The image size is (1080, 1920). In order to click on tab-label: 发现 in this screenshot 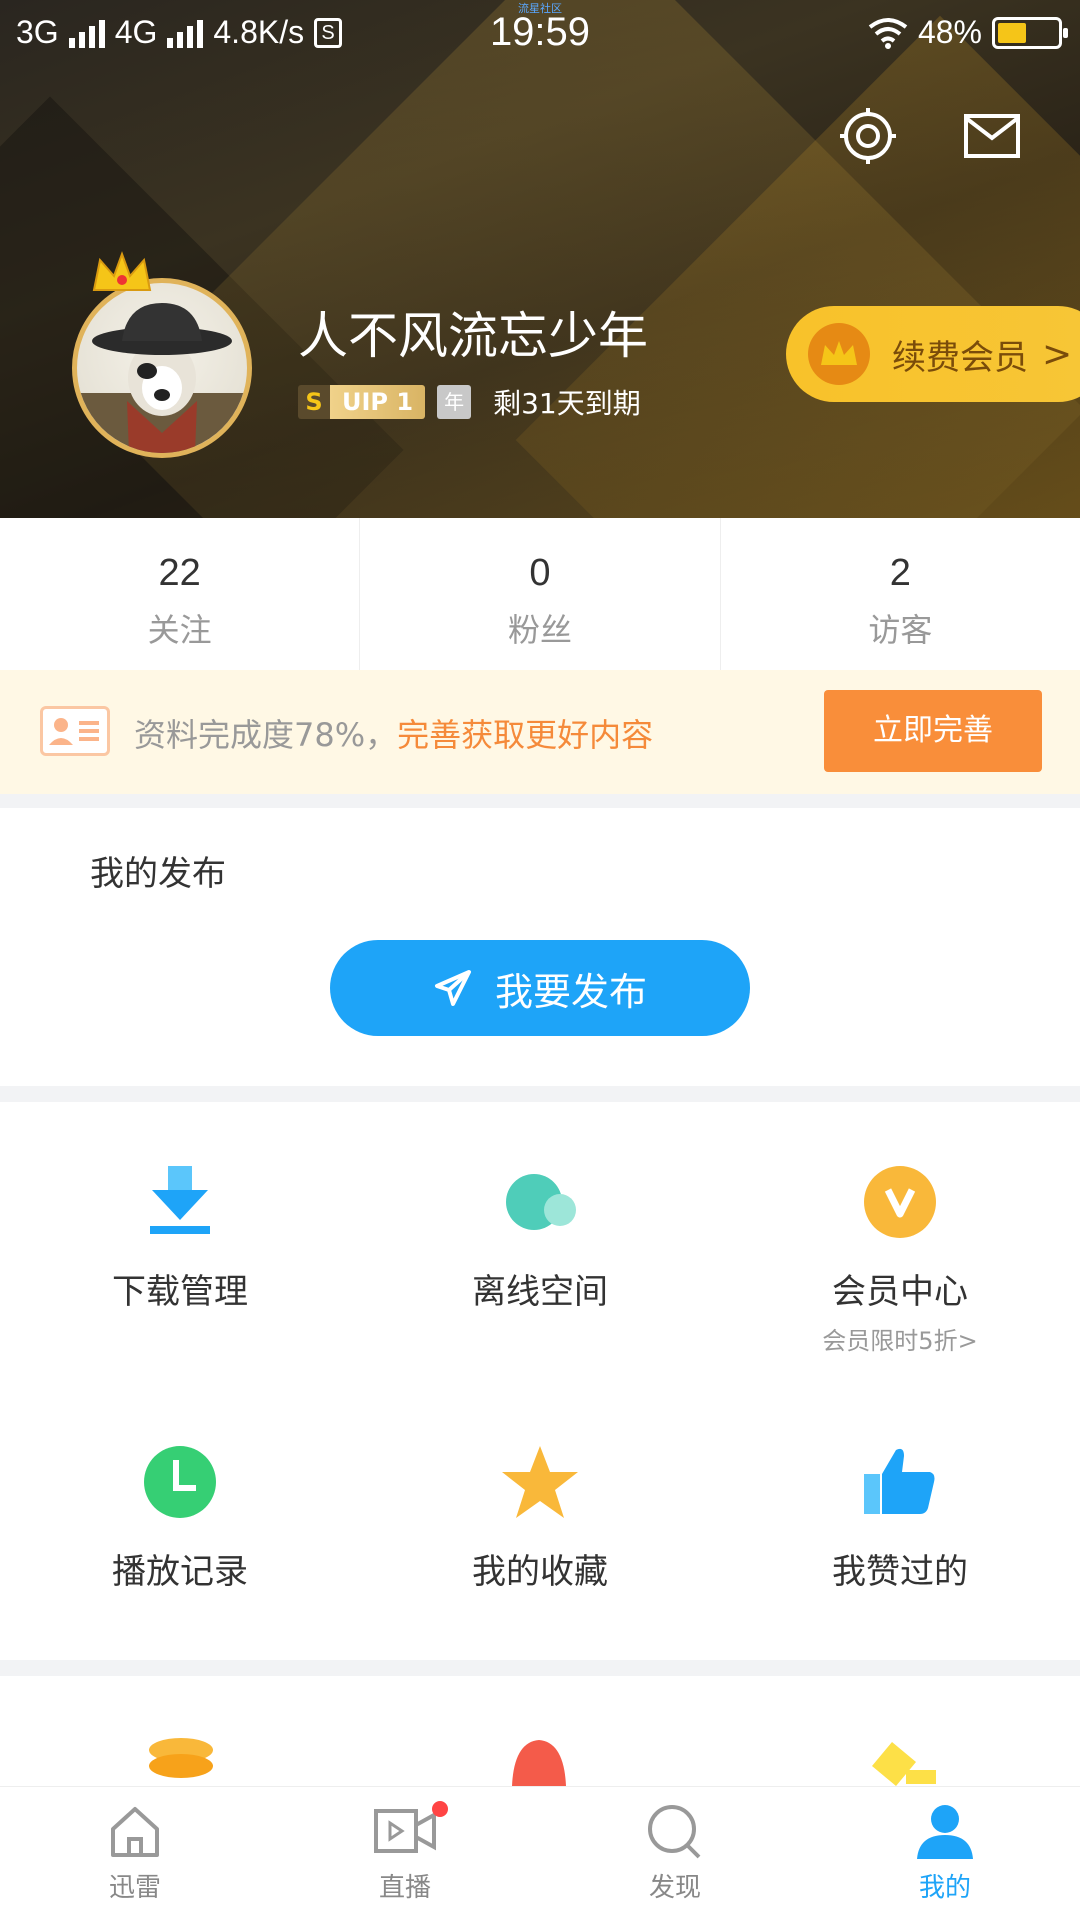, I will do `click(674, 1888)`.